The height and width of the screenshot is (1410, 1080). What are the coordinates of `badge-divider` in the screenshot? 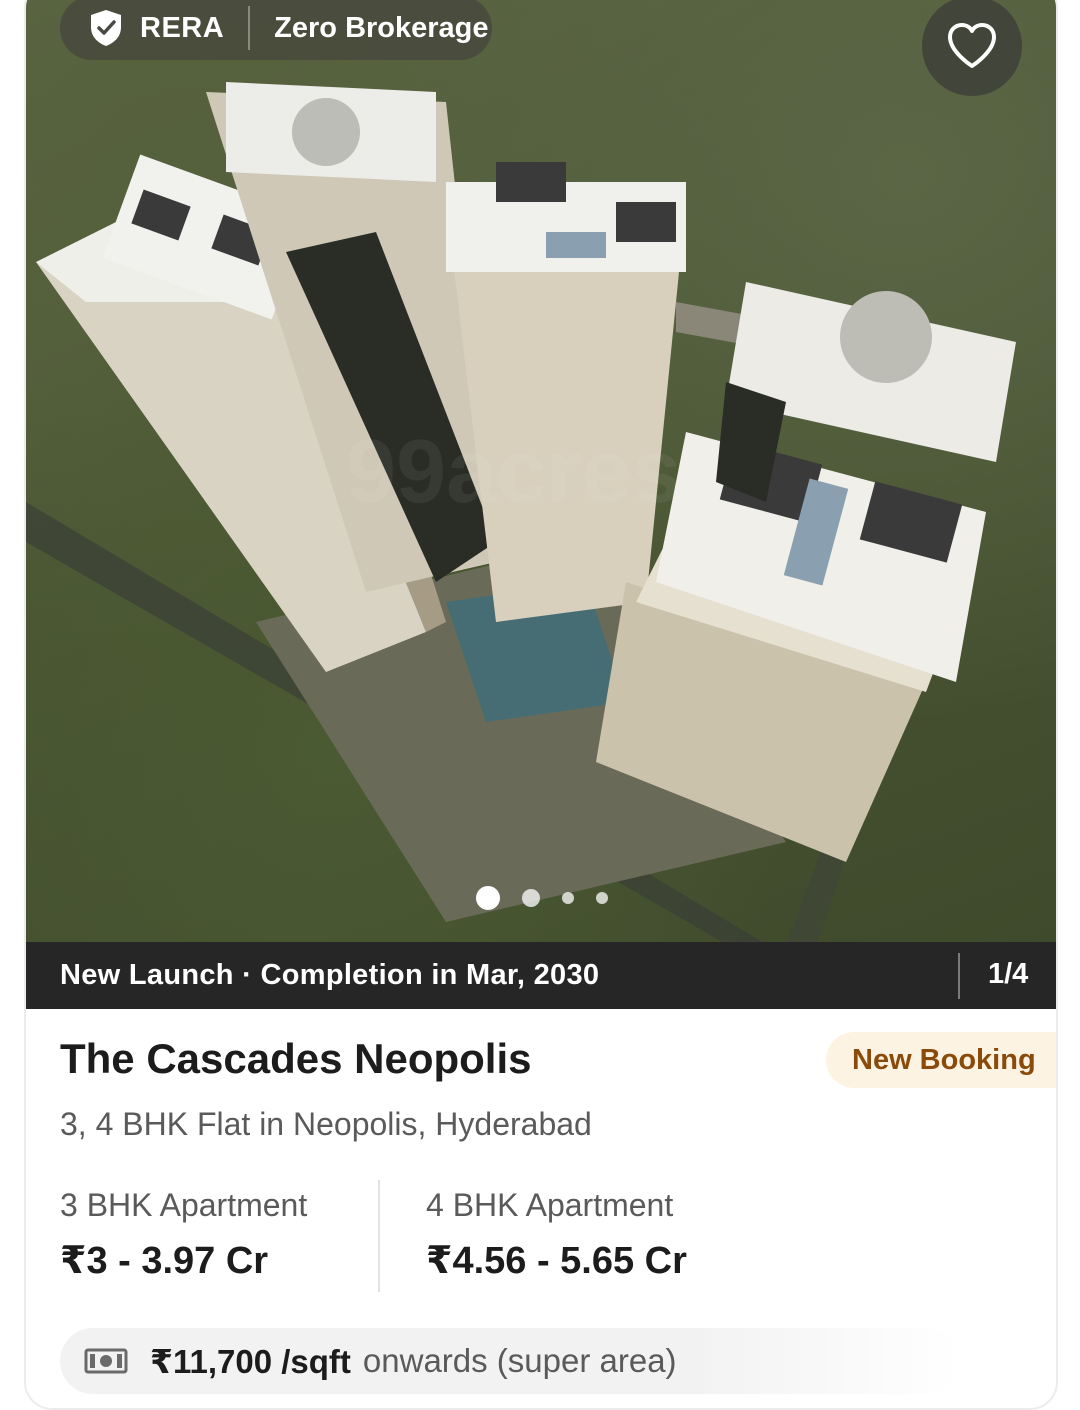 It's located at (249, 28).